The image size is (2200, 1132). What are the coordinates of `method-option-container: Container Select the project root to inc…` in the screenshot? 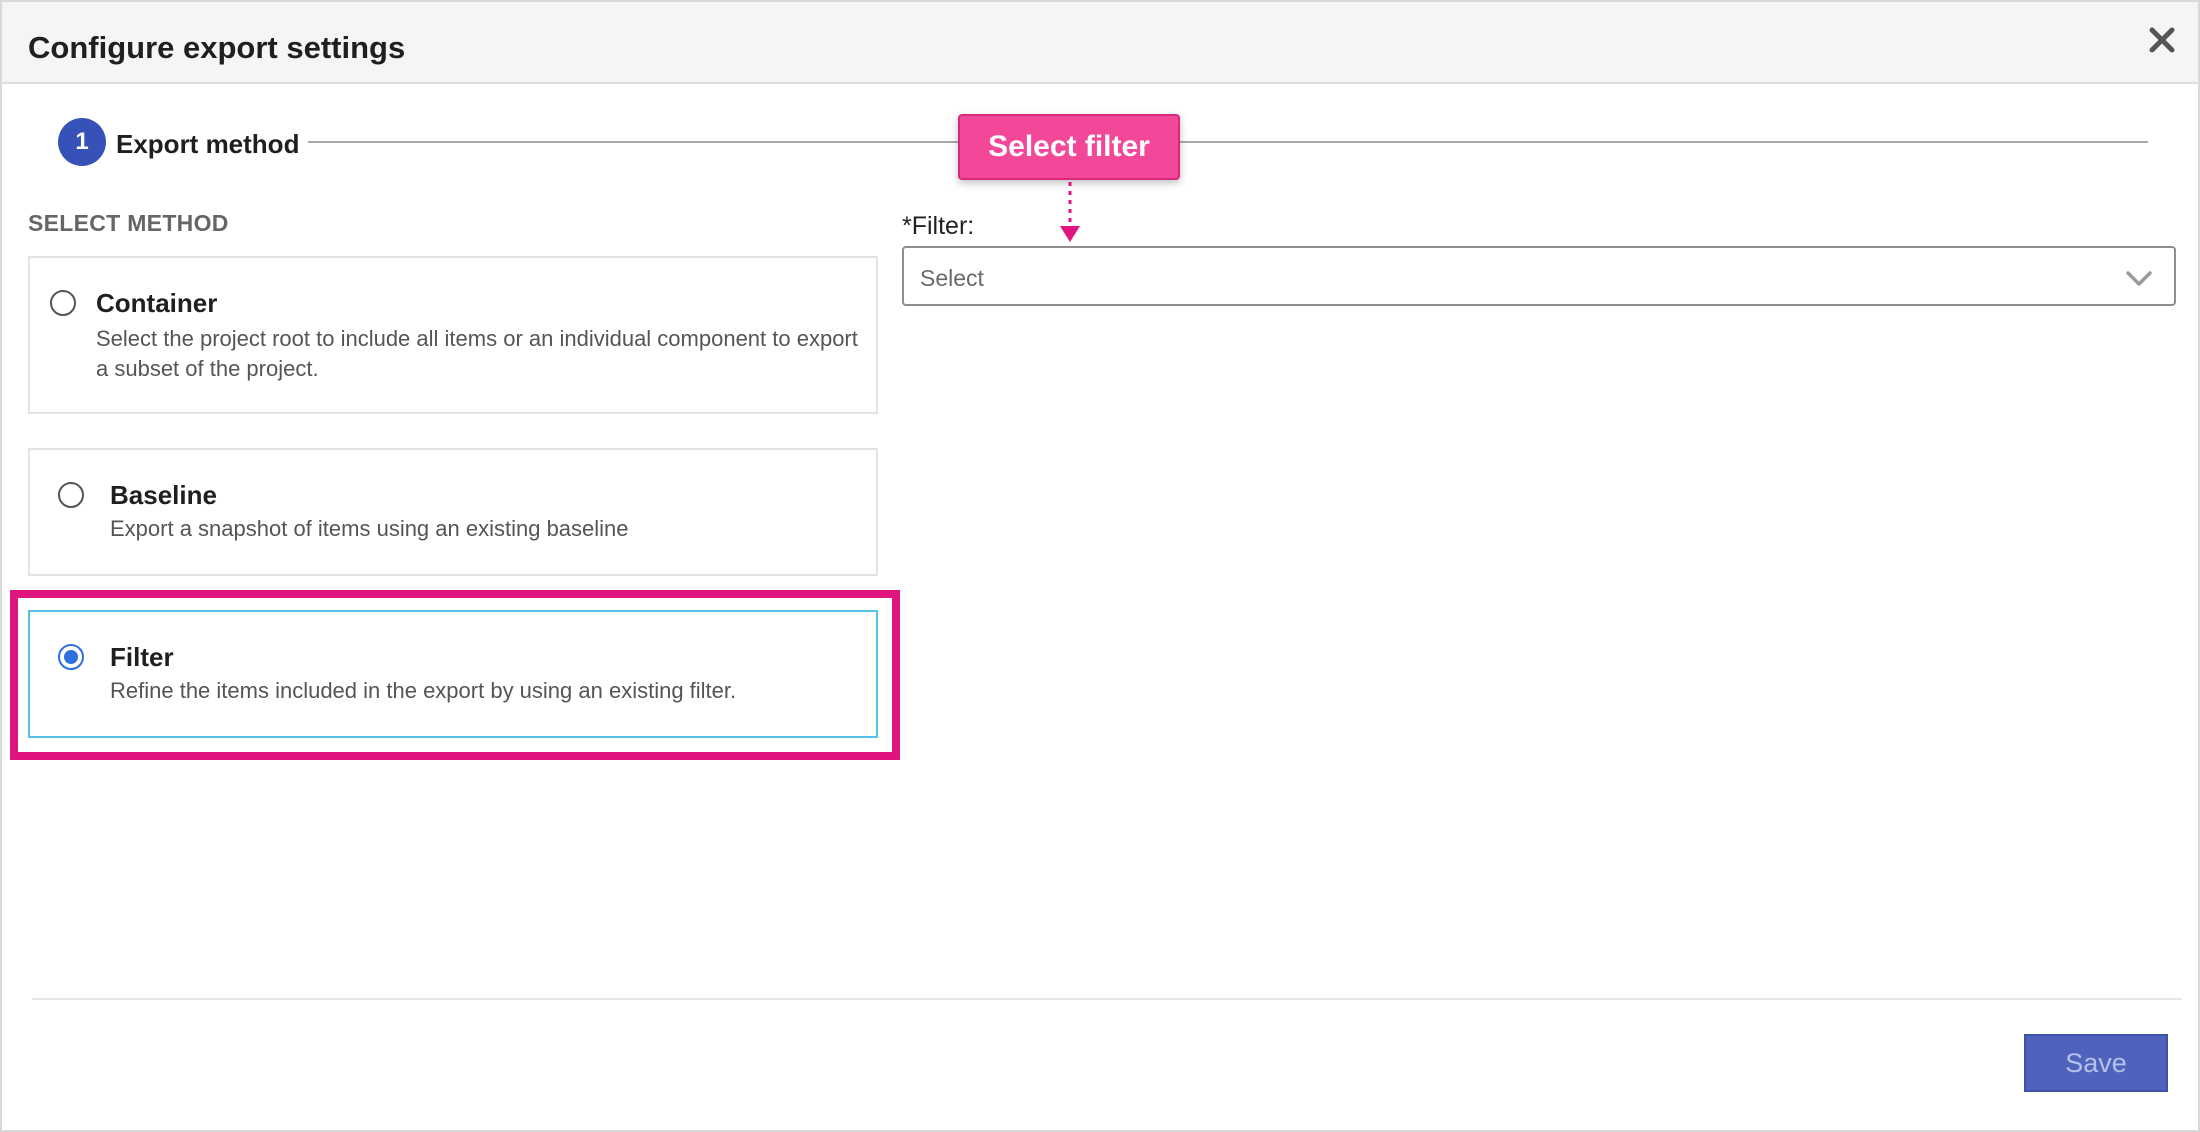 It's located at (453, 335).